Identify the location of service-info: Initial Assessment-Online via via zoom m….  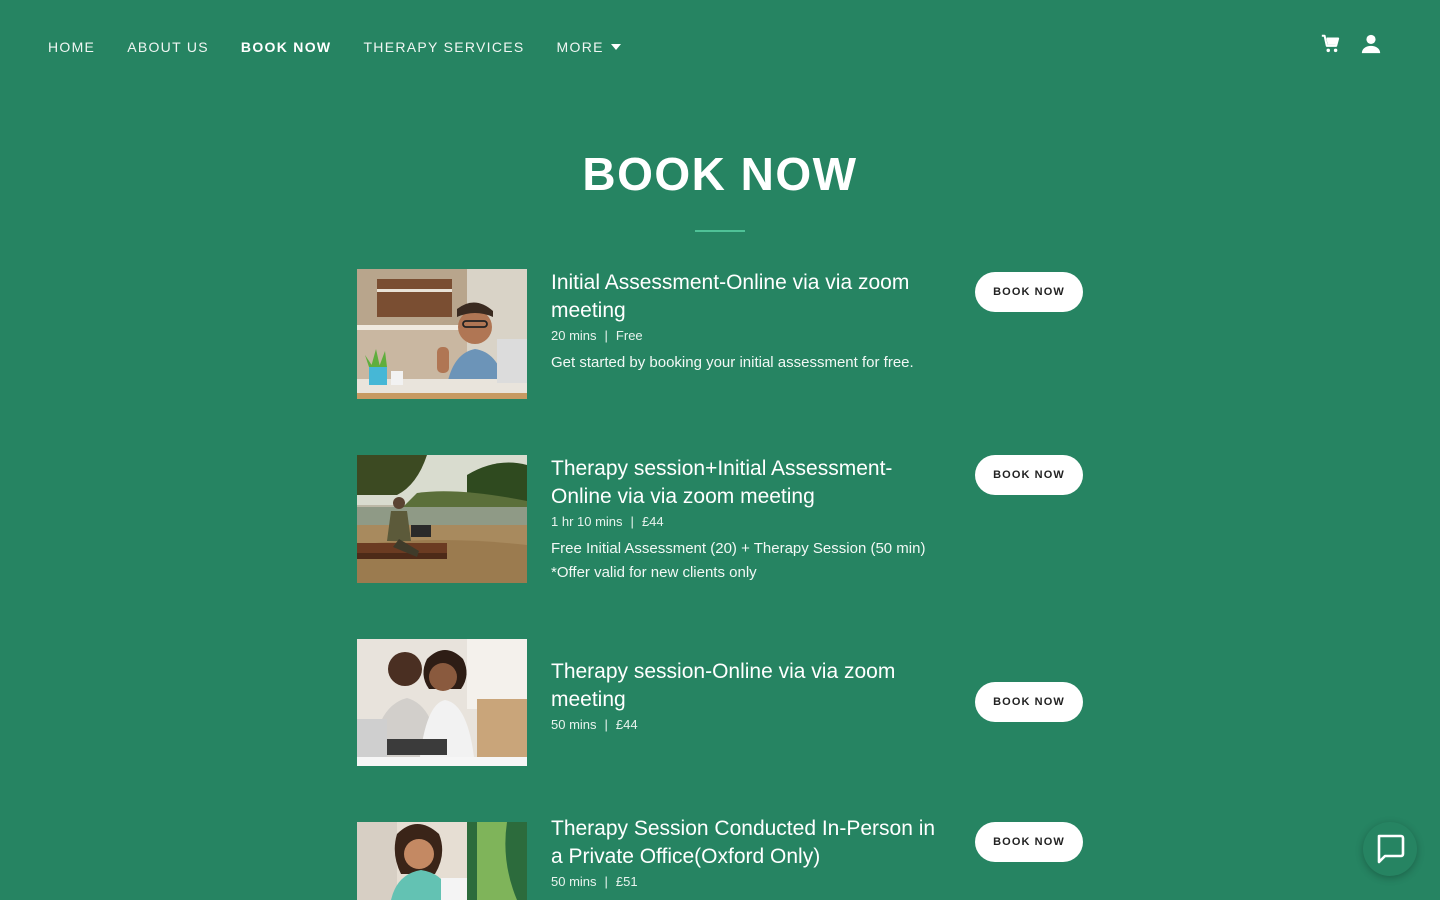
(748, 322).